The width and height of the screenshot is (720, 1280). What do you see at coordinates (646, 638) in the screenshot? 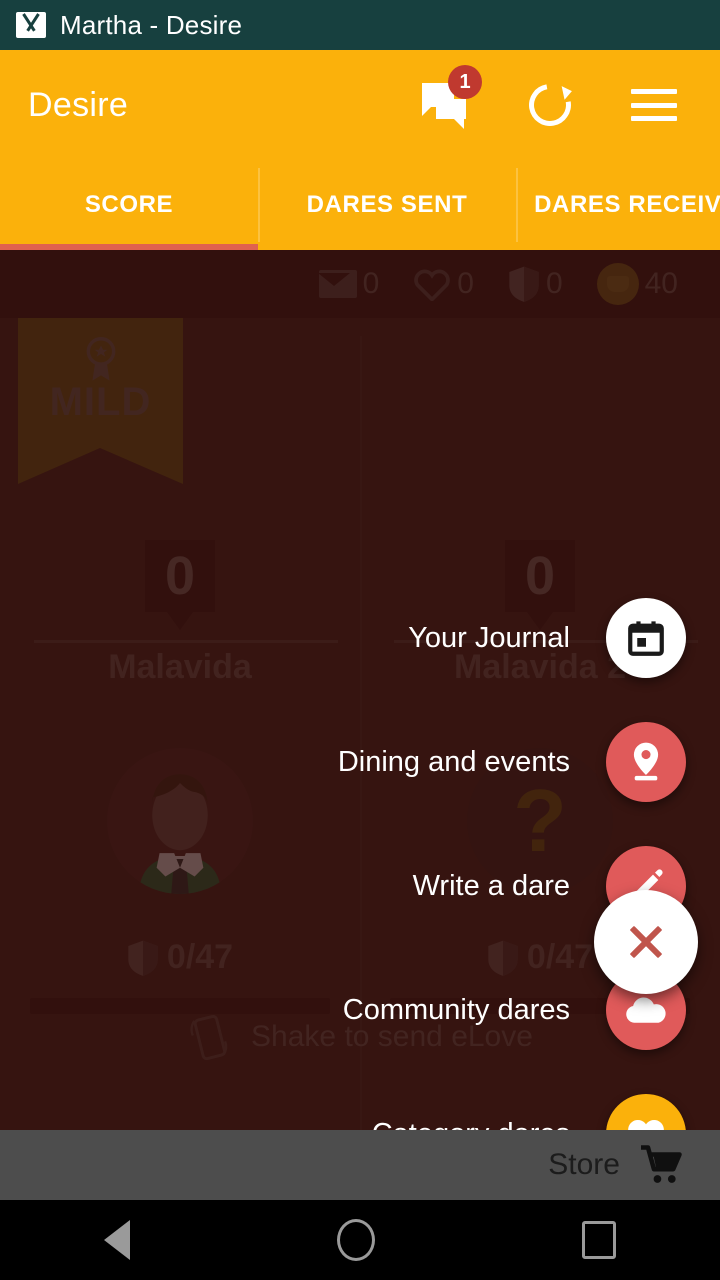
I see `calendar-icon` at bounding box center [646, 638].